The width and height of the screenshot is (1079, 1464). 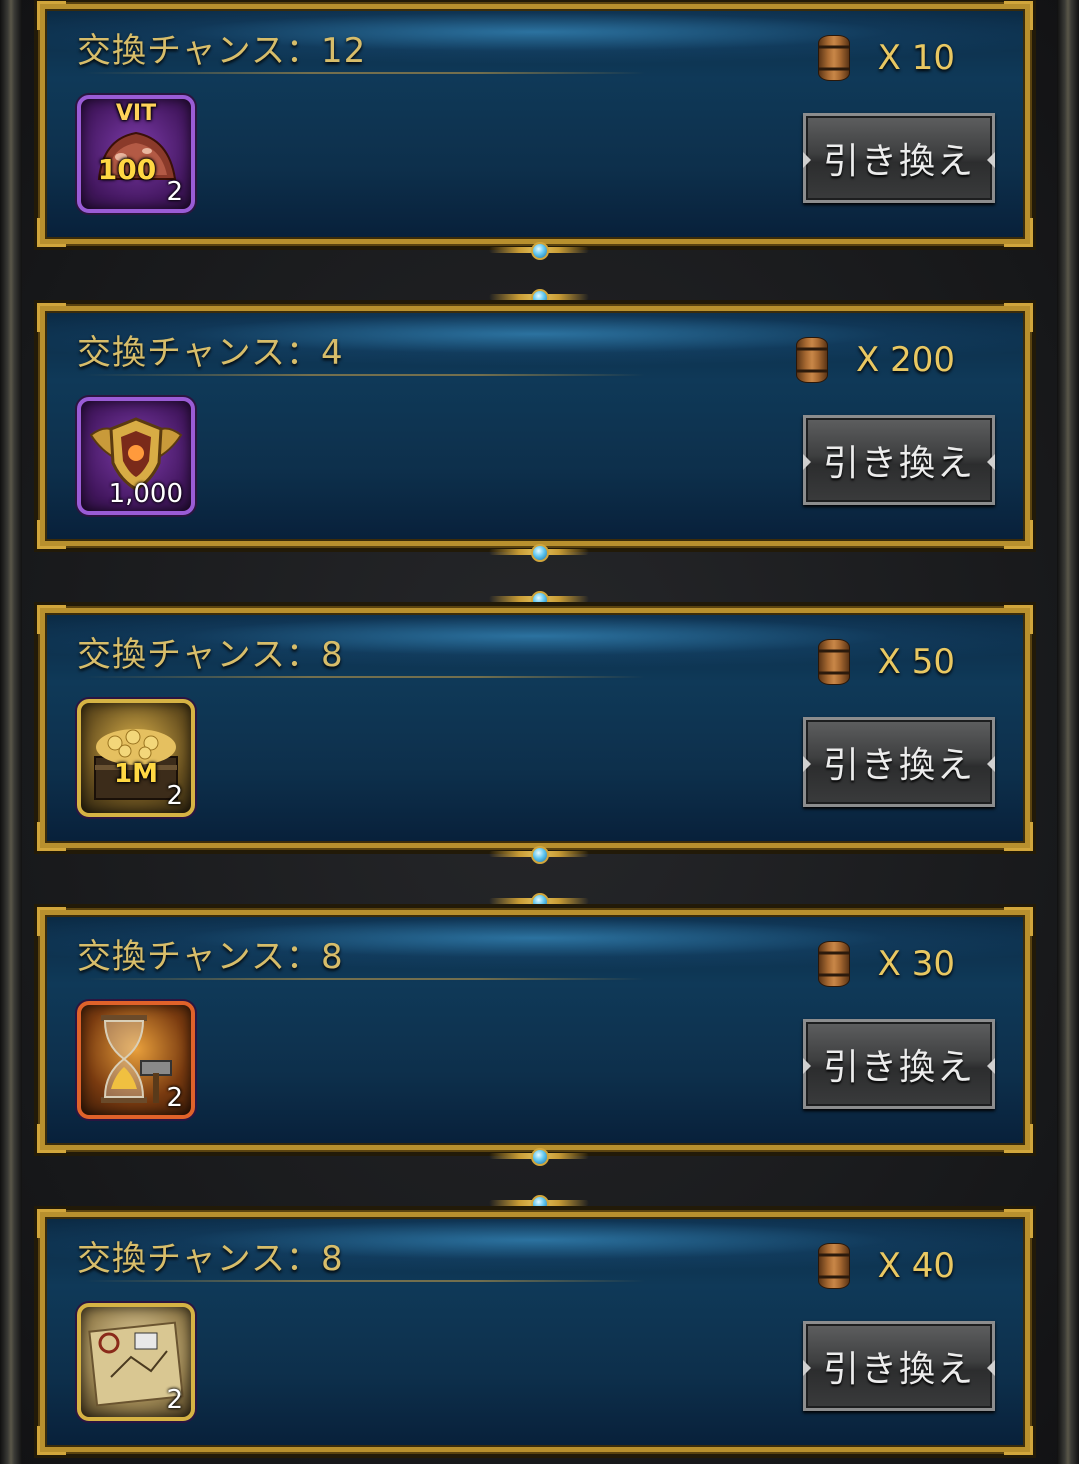 I want to click on cost-display: X 30, so click(x=886, y=964).